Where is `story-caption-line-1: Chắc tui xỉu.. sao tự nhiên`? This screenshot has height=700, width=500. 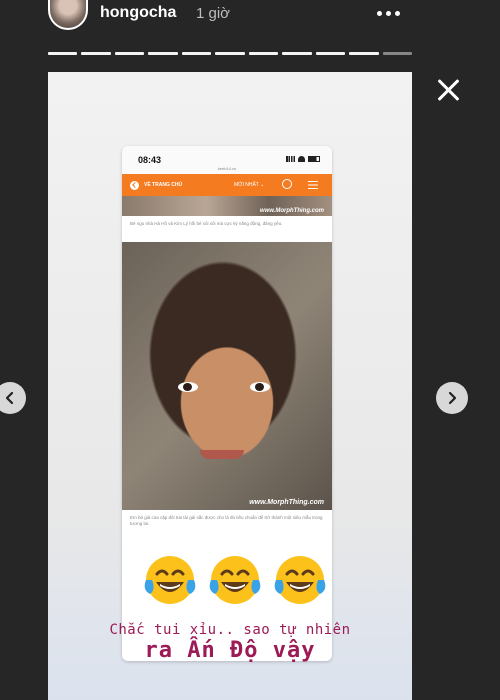
story-caption-line-1: Chắc tui xỉu.. sao tự nhiên is located at coordinates (230, 630).